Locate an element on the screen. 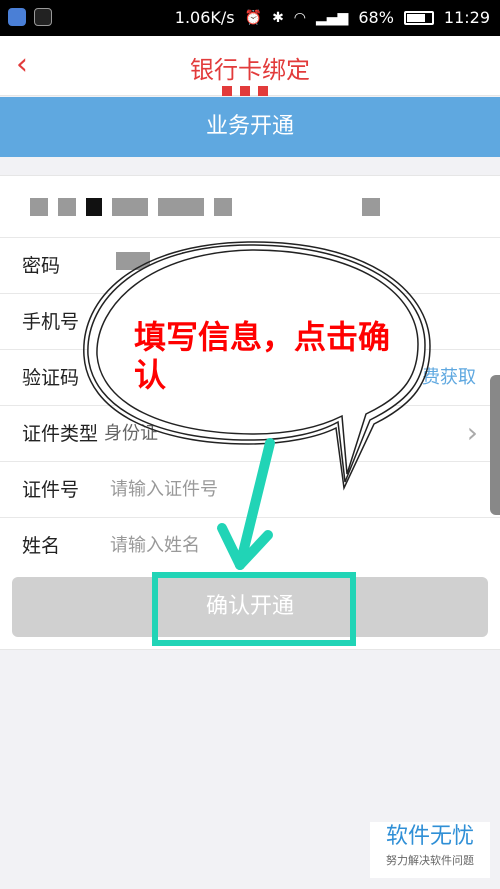 The width and height of the screenshot is (500, 889). title-bar: ‹ 银行卡绑定 is located at coordinates (250, 66).